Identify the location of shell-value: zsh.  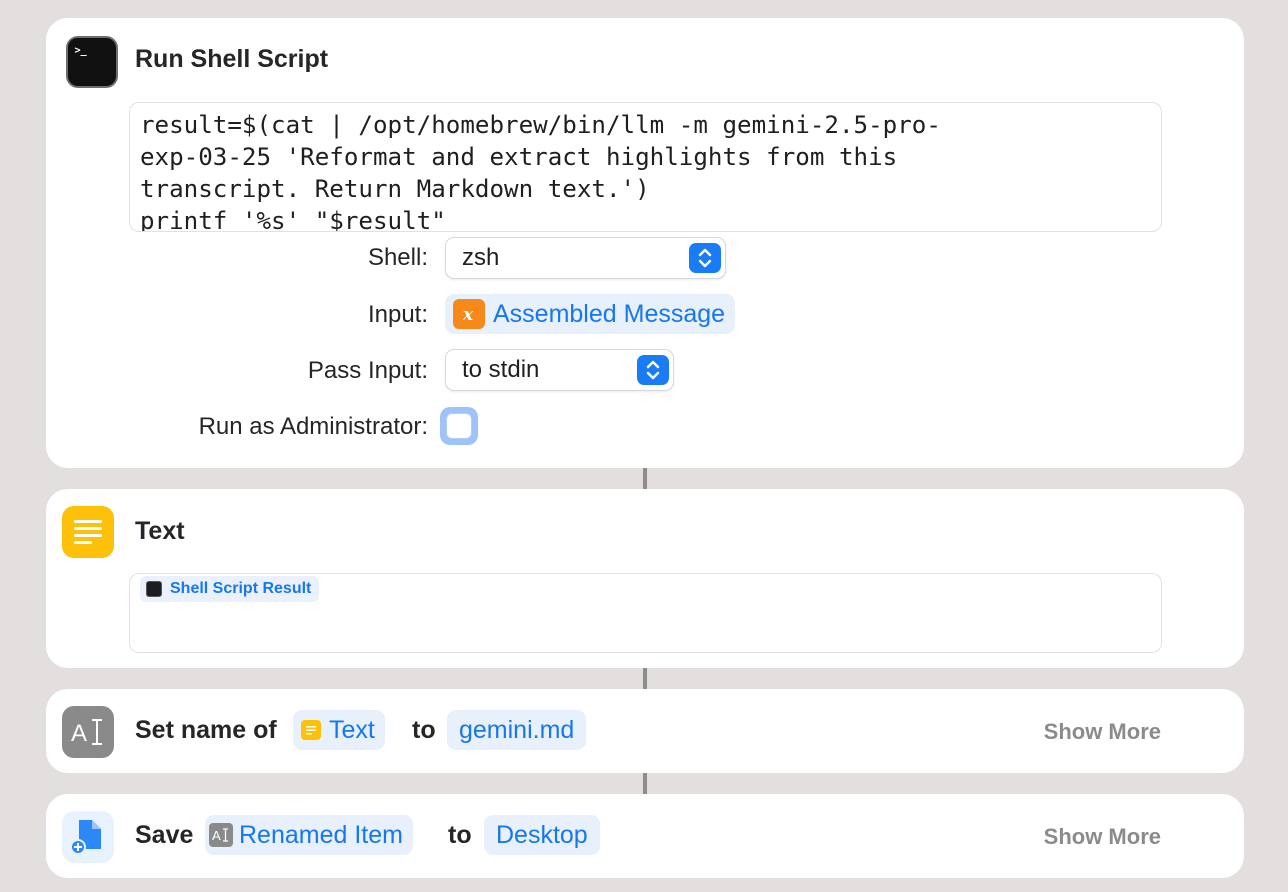
(481, 257).